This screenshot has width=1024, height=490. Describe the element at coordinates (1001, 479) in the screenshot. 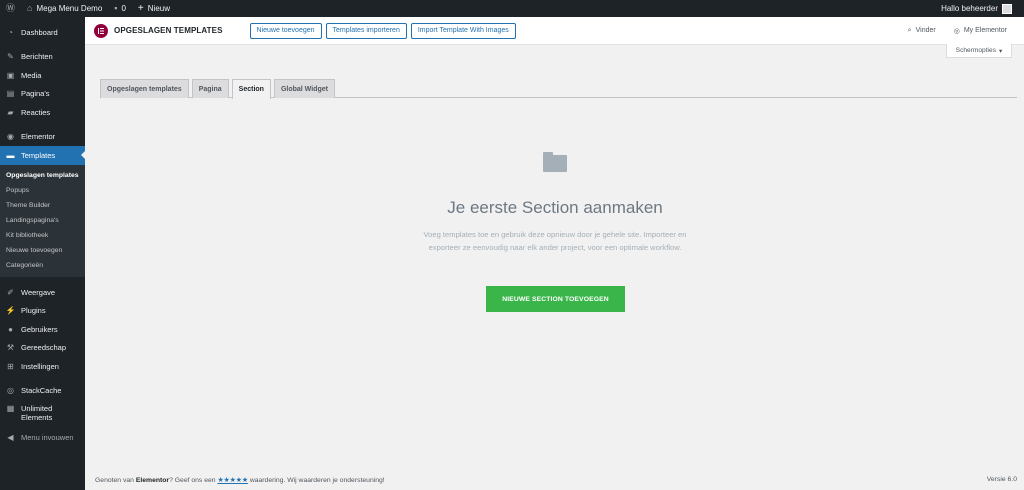

I see `version-label: Versie 6.0` at that location.